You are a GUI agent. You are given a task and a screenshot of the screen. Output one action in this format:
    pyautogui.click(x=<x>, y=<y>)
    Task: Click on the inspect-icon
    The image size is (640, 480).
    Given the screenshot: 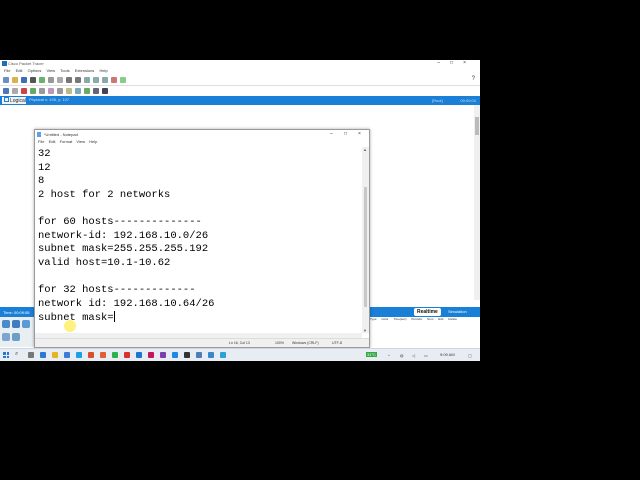 What is the action you would take?
    pyautogui.click(x=15, y=91)
    